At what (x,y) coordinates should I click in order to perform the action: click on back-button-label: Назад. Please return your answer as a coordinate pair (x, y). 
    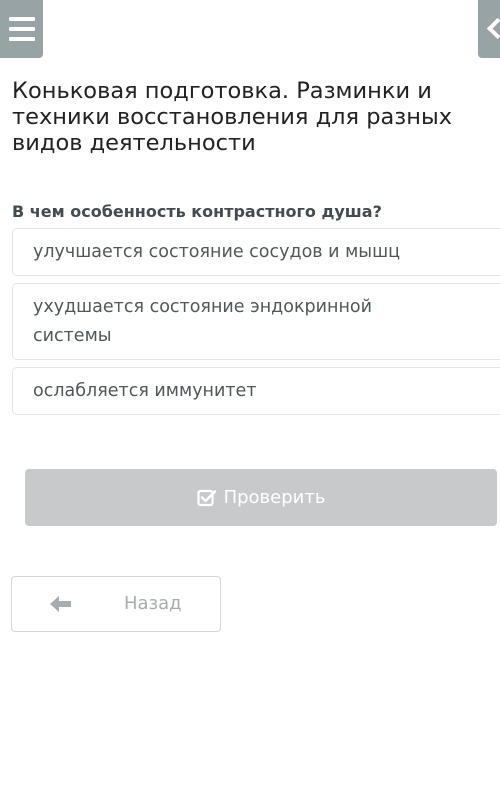
    Looking at the image, I should click on (153, 603).